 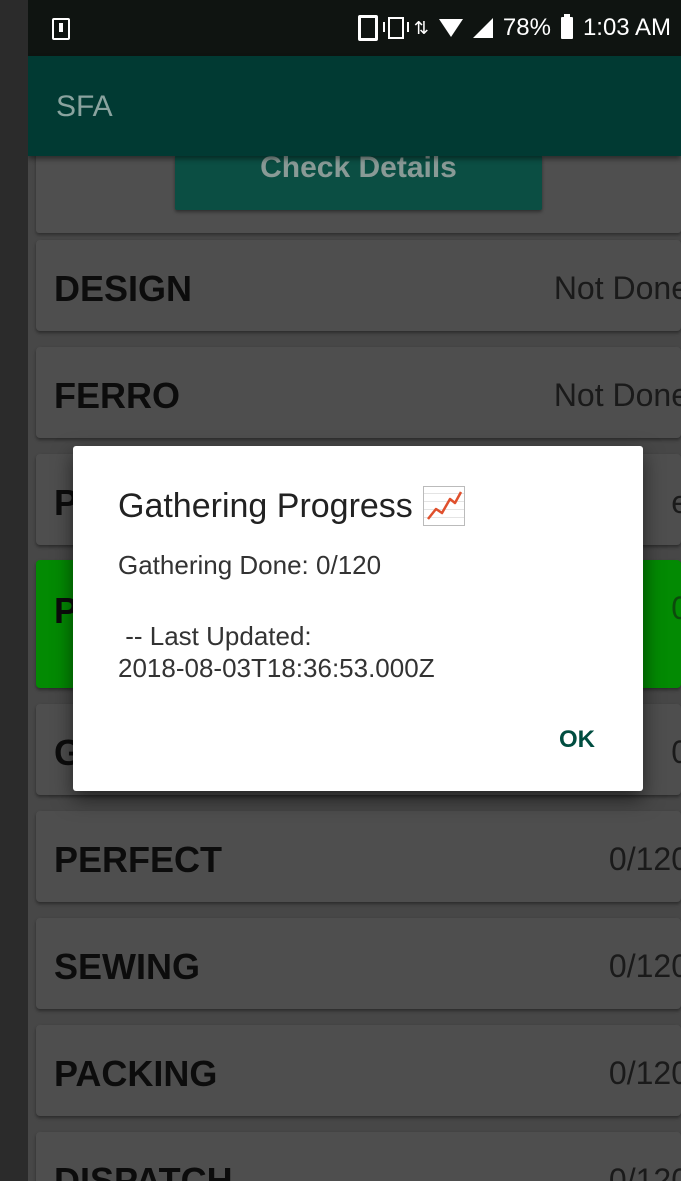 I want to click on dialog-title: Gathering Progress, so click(x=291, y=506).